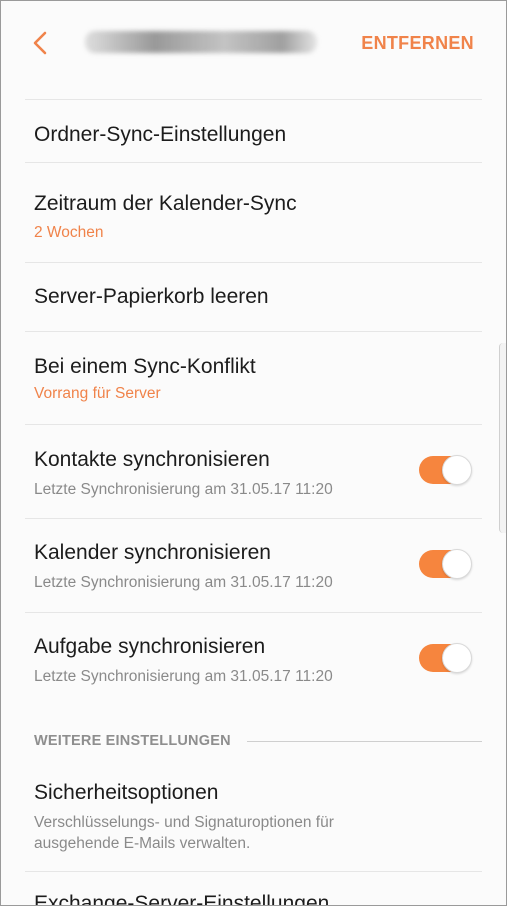 The width and height of the screenshot is (507, 906). I want to click on remove-account-button: ENTFERNEN, so click(417, 43).